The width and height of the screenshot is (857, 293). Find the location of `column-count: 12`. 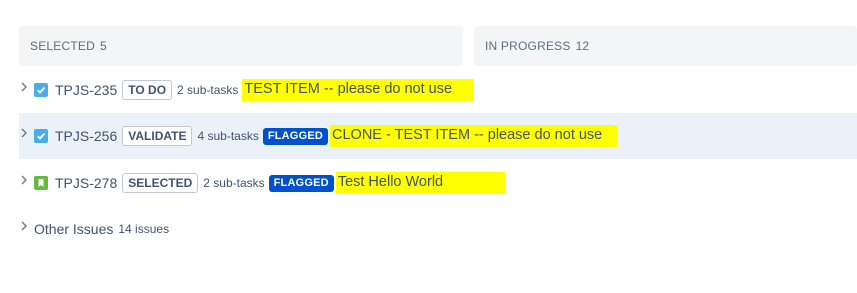

column-count: 12 is located at coordinates (582, 46).